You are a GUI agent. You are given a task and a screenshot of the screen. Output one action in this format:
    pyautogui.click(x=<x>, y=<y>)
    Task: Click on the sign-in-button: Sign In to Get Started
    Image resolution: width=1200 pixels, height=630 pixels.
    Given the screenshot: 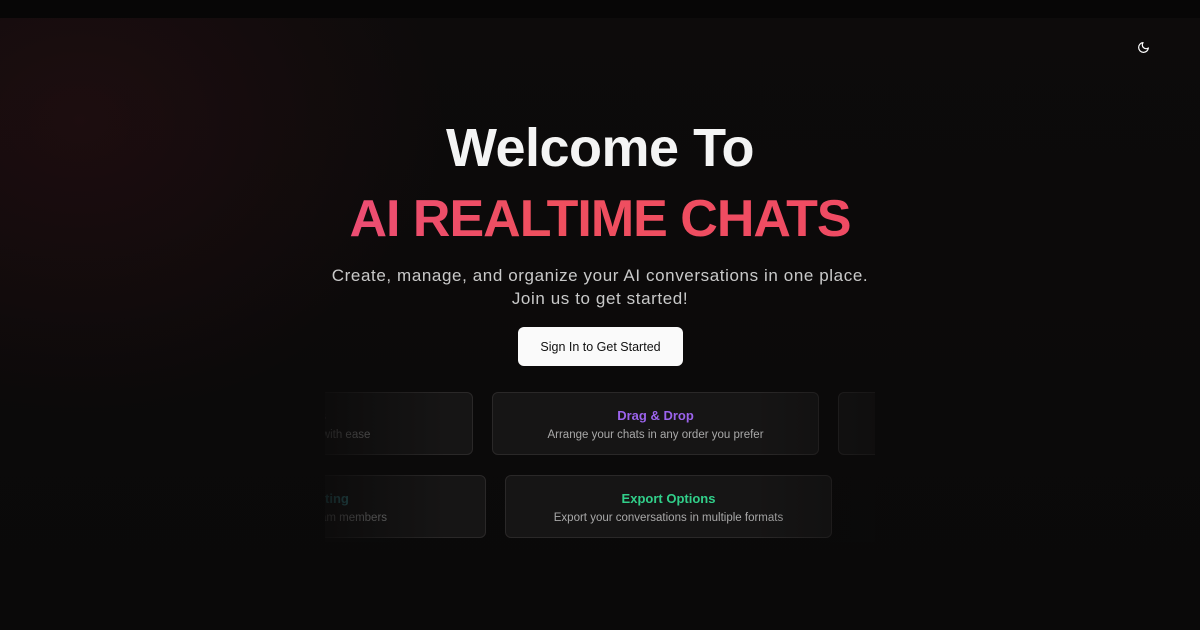 What is the action you would take?
    pyautogui.click(x=600, y=346)
    